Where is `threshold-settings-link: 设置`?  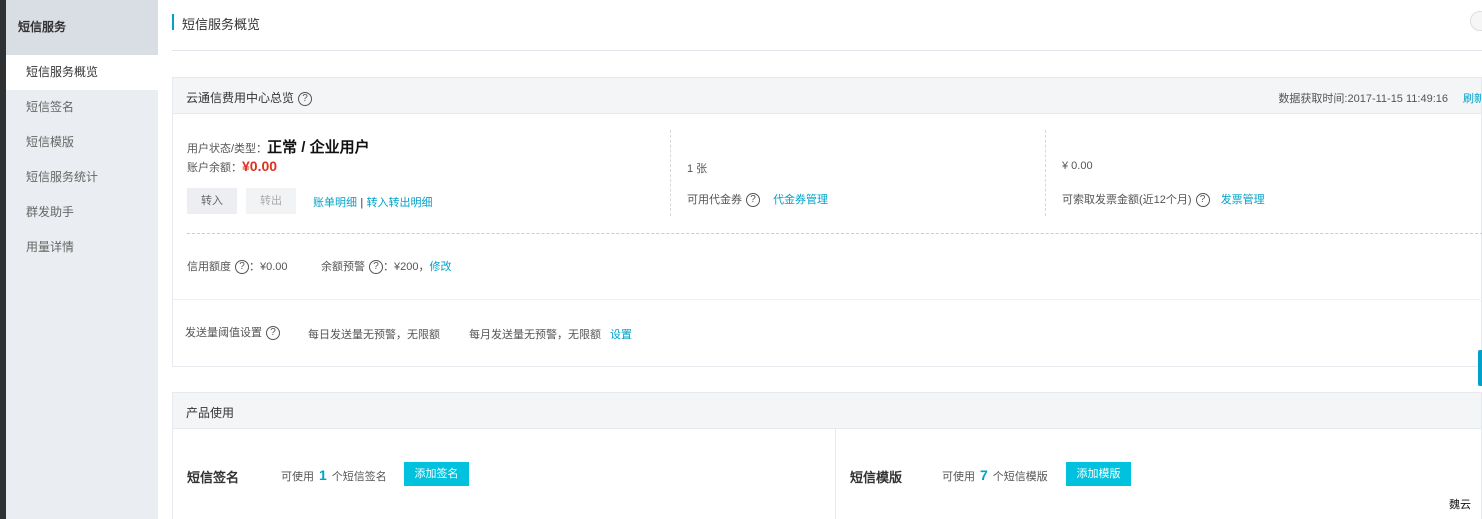 threshold-settings-link: 设置 is located at coordinates (621, 334).